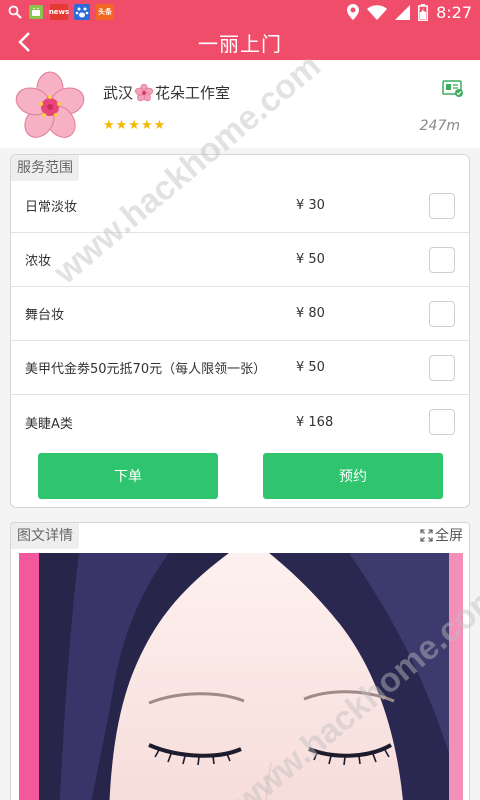 The width and height of the screenshot is (480, 800). Describe the element at coordinates (118, 93) in the screenshot. I see `shop-name-prefix: 武汉` at that location.